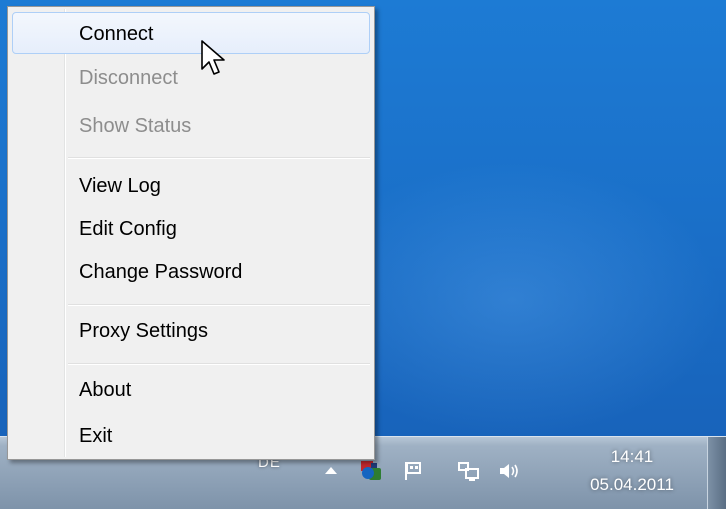 Image resolution: width=726 pixels, height=509 pixels. Describe the element at coordinates (509, 471) in the screenshot. I see `volume-icon` at that location.